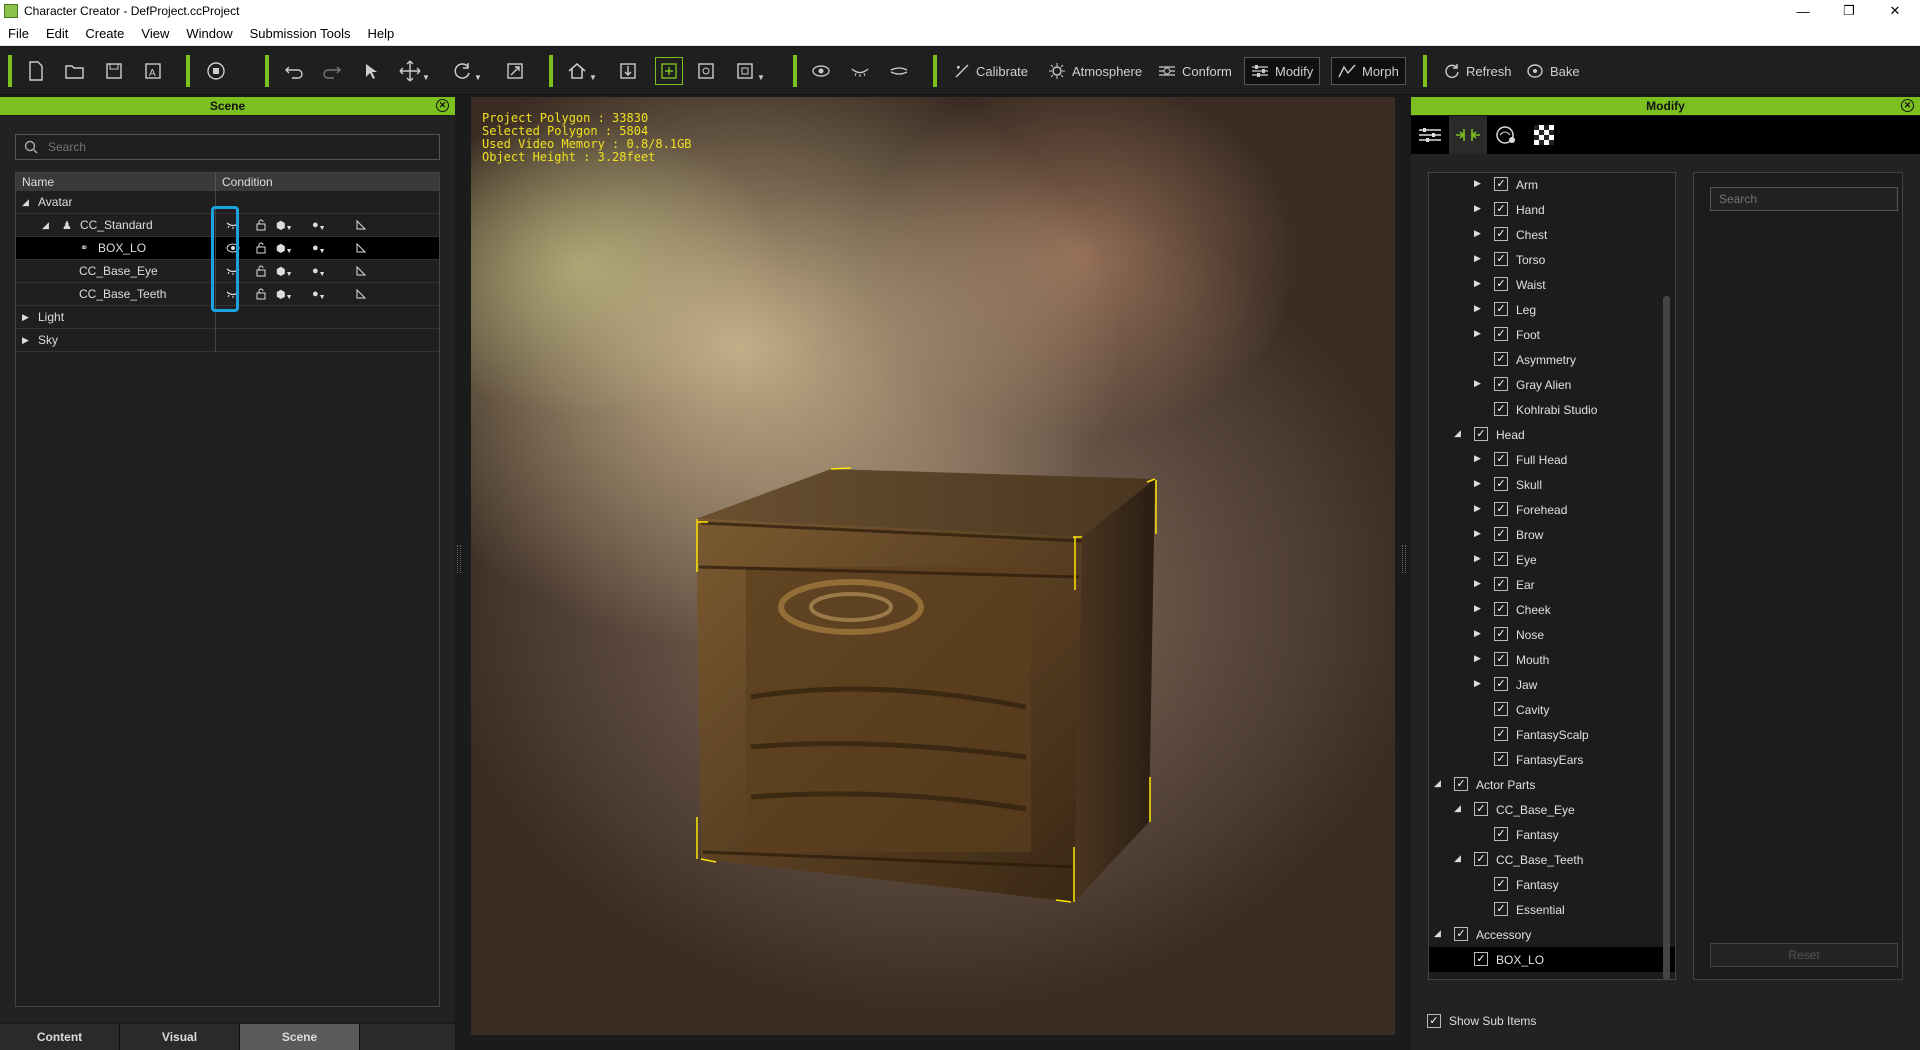 This screenshot has width=1920, height=1050. What do you see at coordinates (1552, 284) in the screenshot?
I see `morph-tree-item: ▶ ✓ Waist` at bounding box center [1552, 284].